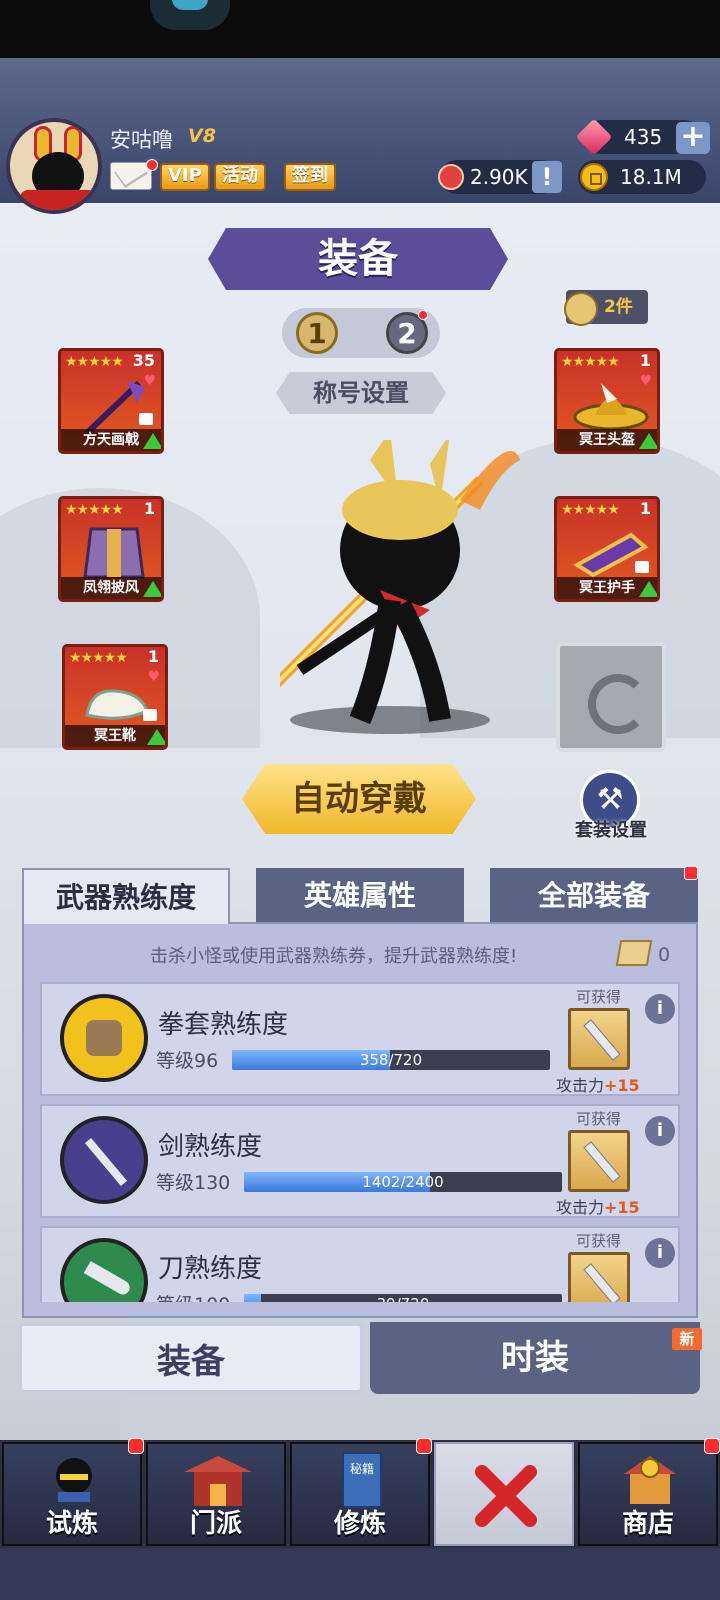 The image size is (720, 1600). What do you see at coordinates (643, 137) in the screenshot?
I see `gem-value: 435` at bounding box center [643, 137].